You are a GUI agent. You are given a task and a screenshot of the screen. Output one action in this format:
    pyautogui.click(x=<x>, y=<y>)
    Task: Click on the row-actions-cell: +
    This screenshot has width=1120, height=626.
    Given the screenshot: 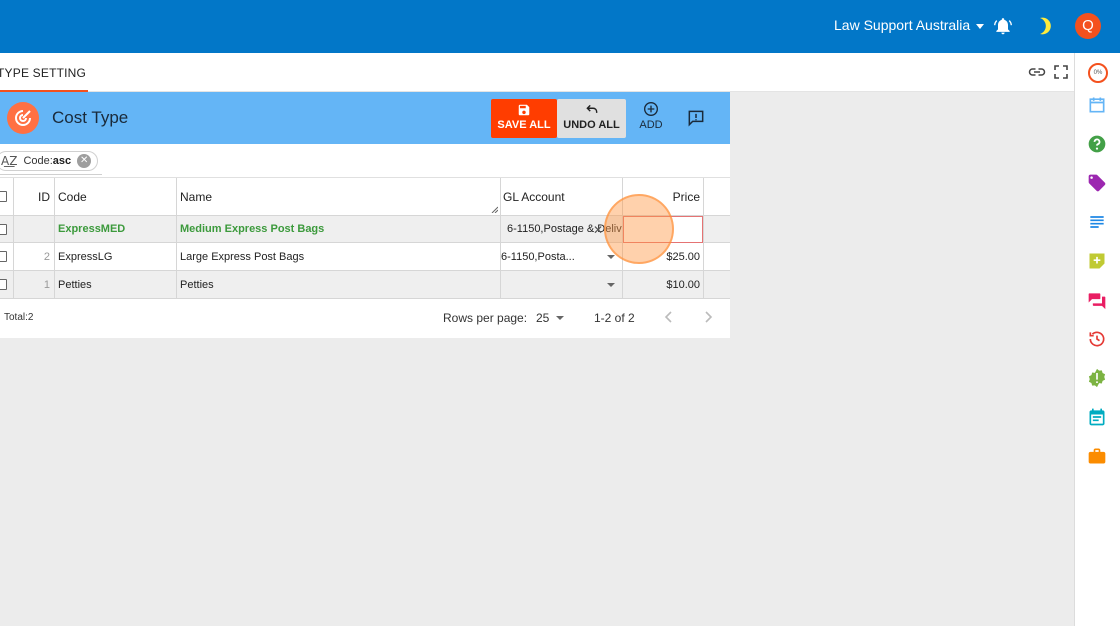 What is the action you would take?
    pyautogui.click(x=717, y=229)
    